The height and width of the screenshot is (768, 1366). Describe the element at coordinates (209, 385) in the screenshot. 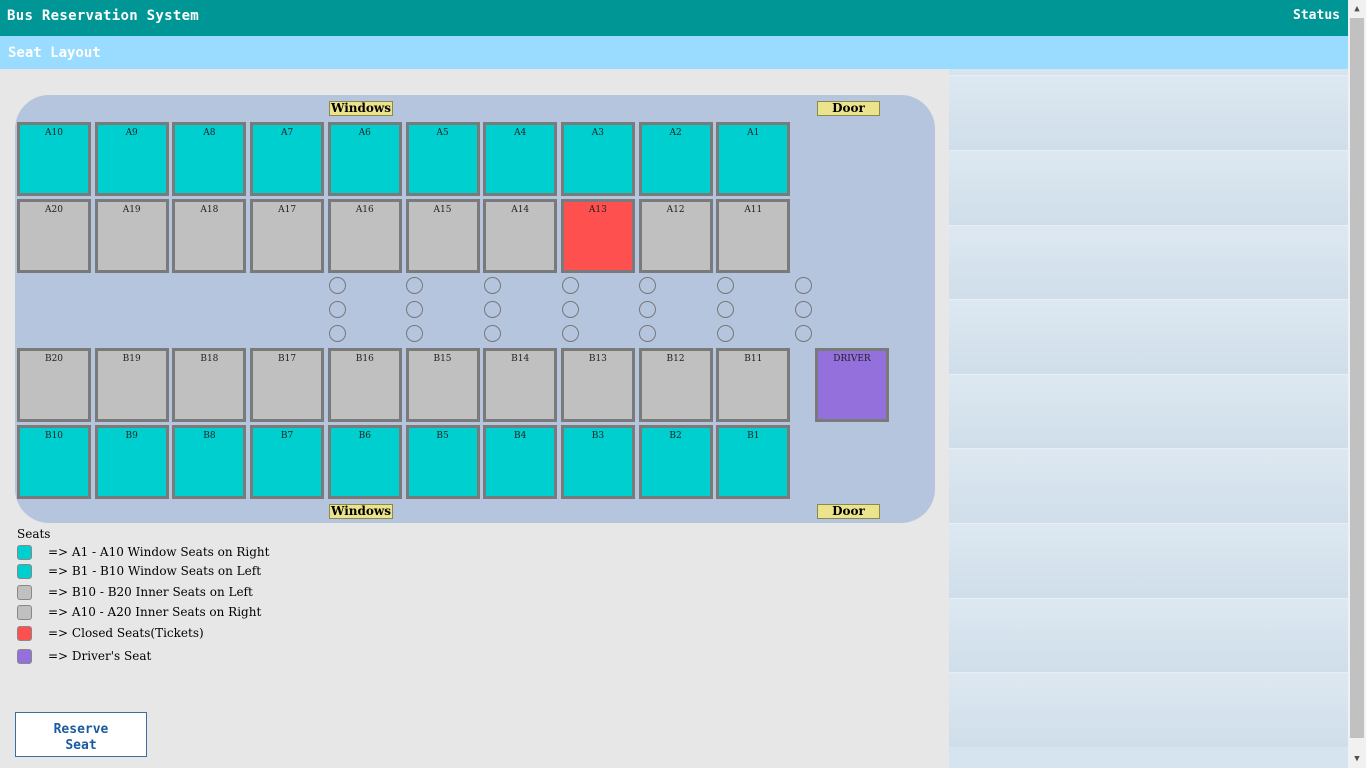

I see `seat: B18` at that location.